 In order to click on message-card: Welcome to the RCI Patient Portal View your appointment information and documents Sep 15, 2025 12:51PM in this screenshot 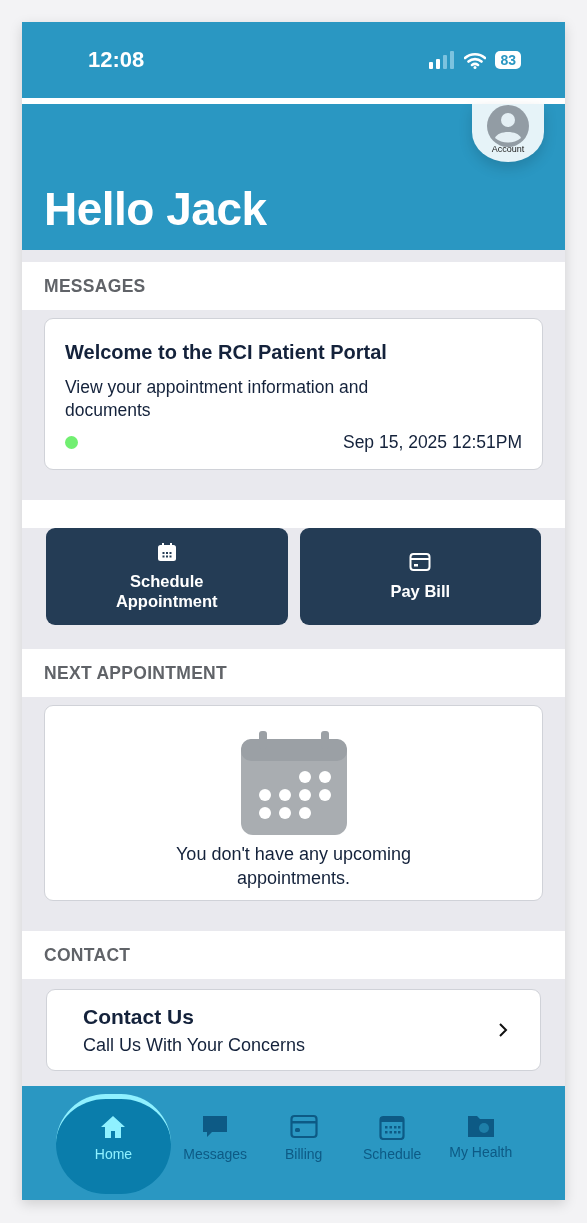, I will do `click(293, 394)`.